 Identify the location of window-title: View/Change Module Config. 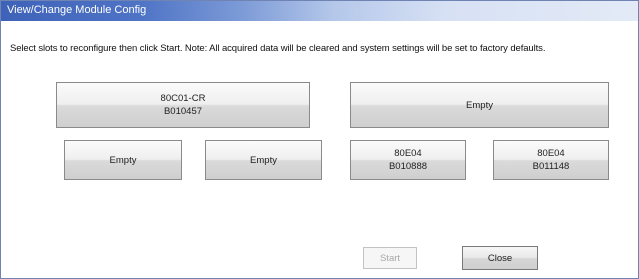
(77, 10).